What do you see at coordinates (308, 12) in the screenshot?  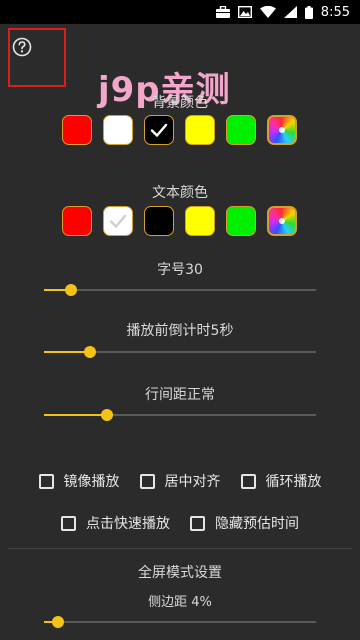 I see `battery-icon` at bounding box center [308, 12].